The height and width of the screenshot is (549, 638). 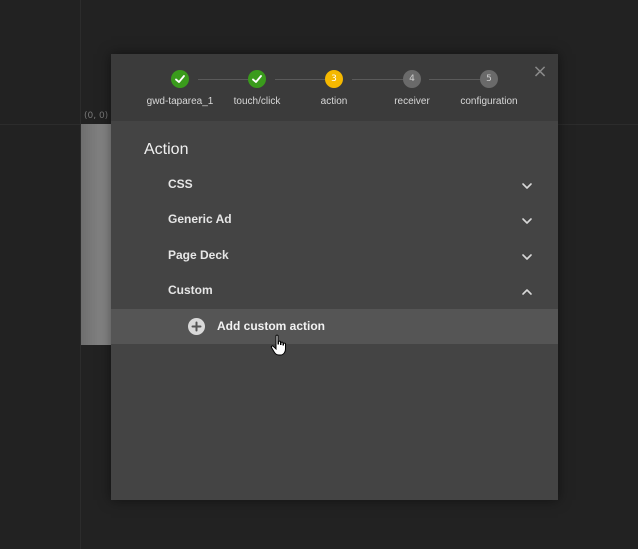 What do you see at coordinates (200, 219) in the screenshot?
I see `category-label: Generic Ad` at bounding box center [200, 219].